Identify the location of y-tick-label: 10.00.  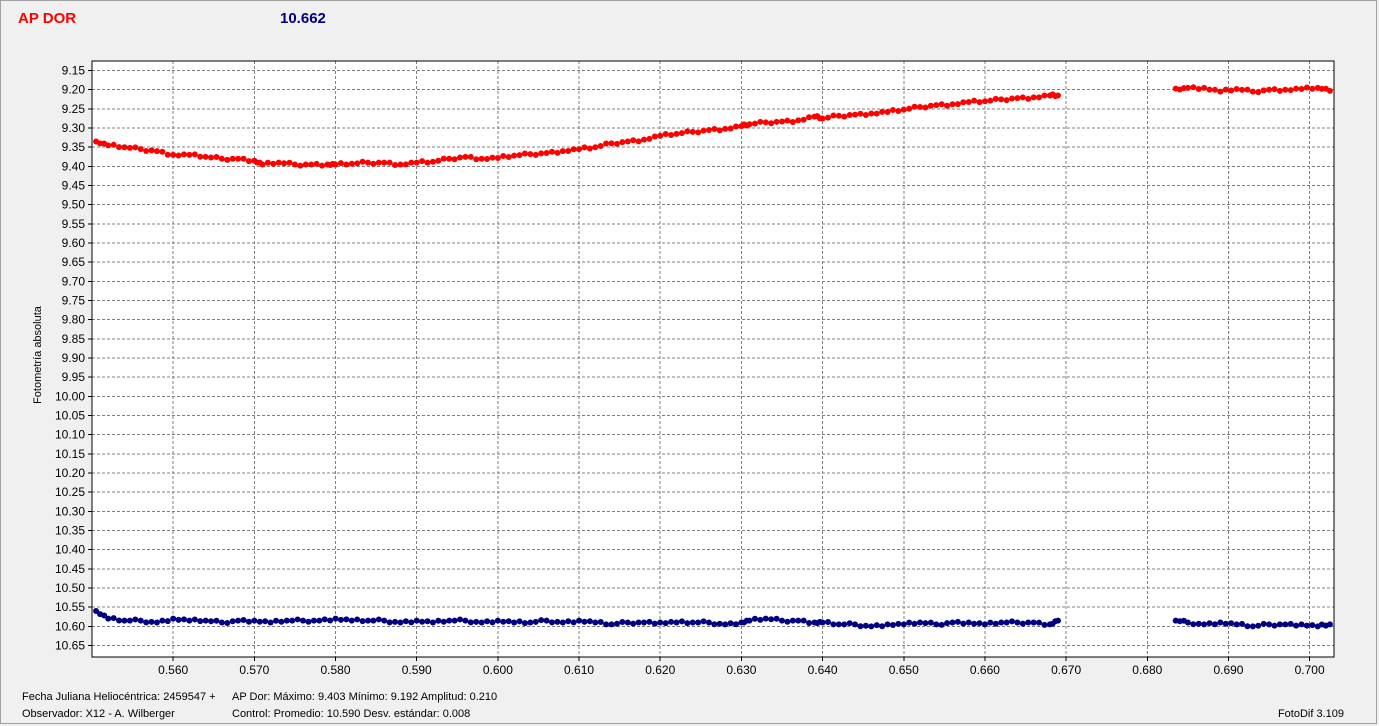
(70, 396).